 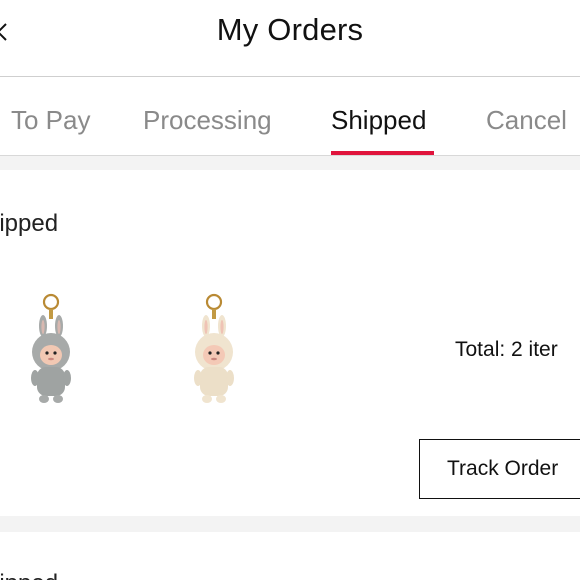 What do you see at coordinates (51, 352) in the screenshot?
I see `product-image-gray-plush` at bounding box center [51, 352].